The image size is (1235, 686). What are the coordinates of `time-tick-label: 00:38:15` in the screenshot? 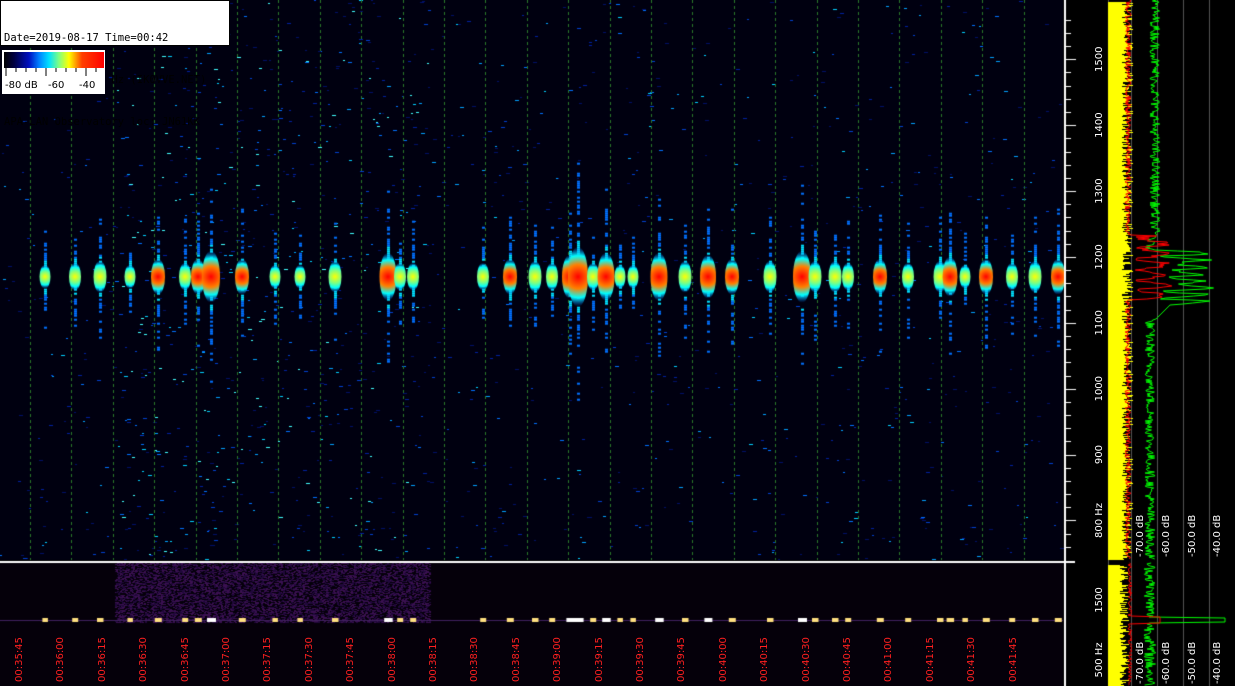 It's located at (433, 659).